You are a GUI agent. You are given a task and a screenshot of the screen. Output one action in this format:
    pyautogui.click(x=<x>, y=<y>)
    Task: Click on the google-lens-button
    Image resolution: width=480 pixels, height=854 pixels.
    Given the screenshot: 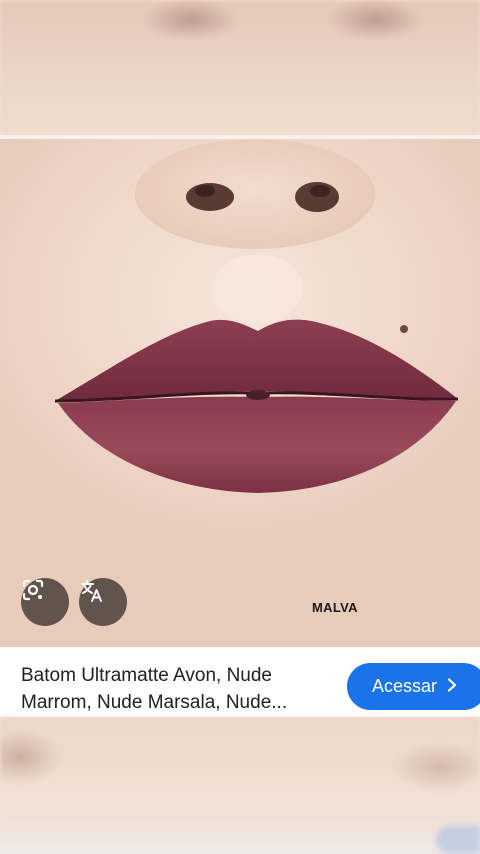 What is the action you would take?
    pyautogui.click(x=45, y=602)
    